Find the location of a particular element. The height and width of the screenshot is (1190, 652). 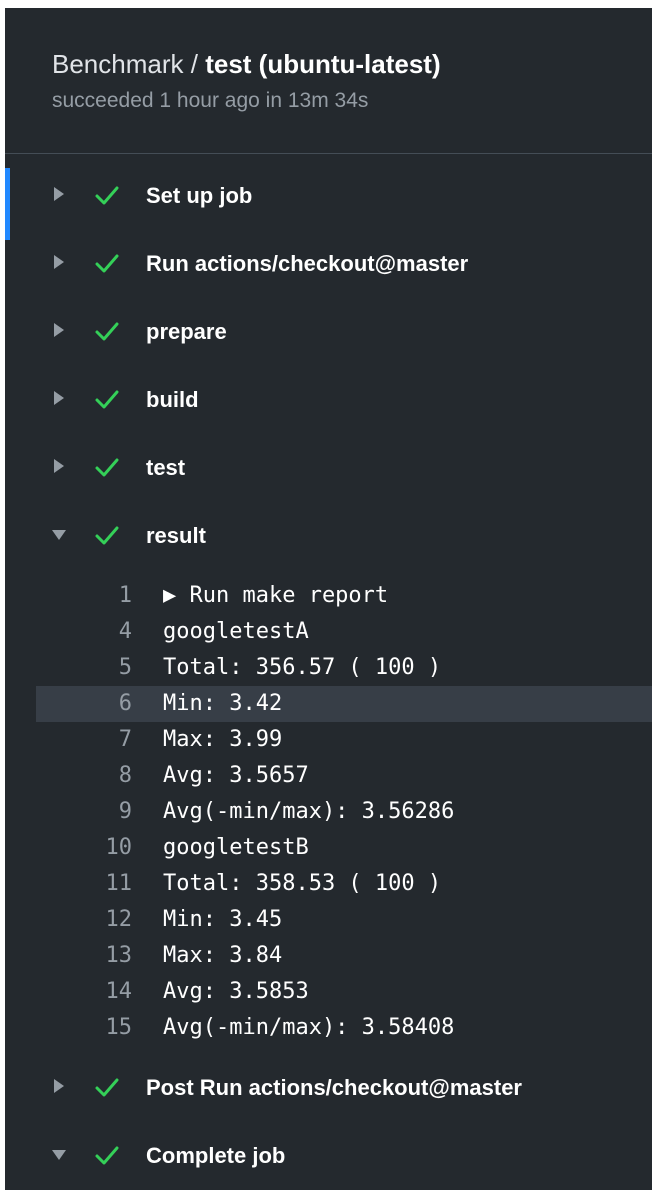

step-row: Complete job is located at coordinates (328, 1156).